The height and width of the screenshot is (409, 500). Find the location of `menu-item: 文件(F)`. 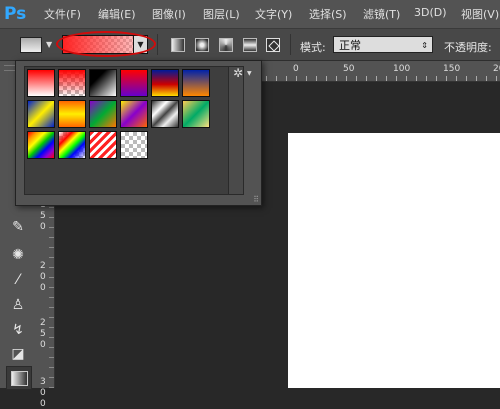

menu-item: 文件(F) is located at coordinates (62, 14).